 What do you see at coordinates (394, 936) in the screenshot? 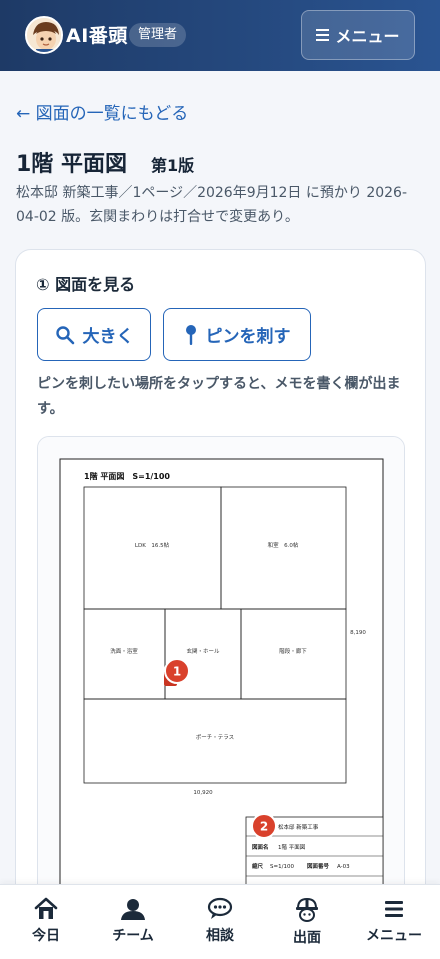
I see `tab-menu-label: メニュー` at bounding box center [394, 936].